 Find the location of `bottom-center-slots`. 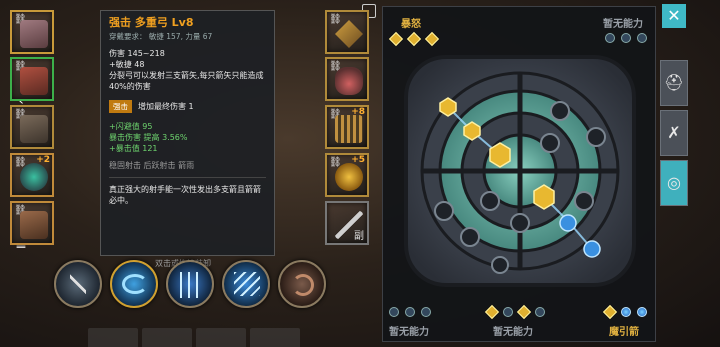

bottom-center-slots is located at coordinates (514, 312).